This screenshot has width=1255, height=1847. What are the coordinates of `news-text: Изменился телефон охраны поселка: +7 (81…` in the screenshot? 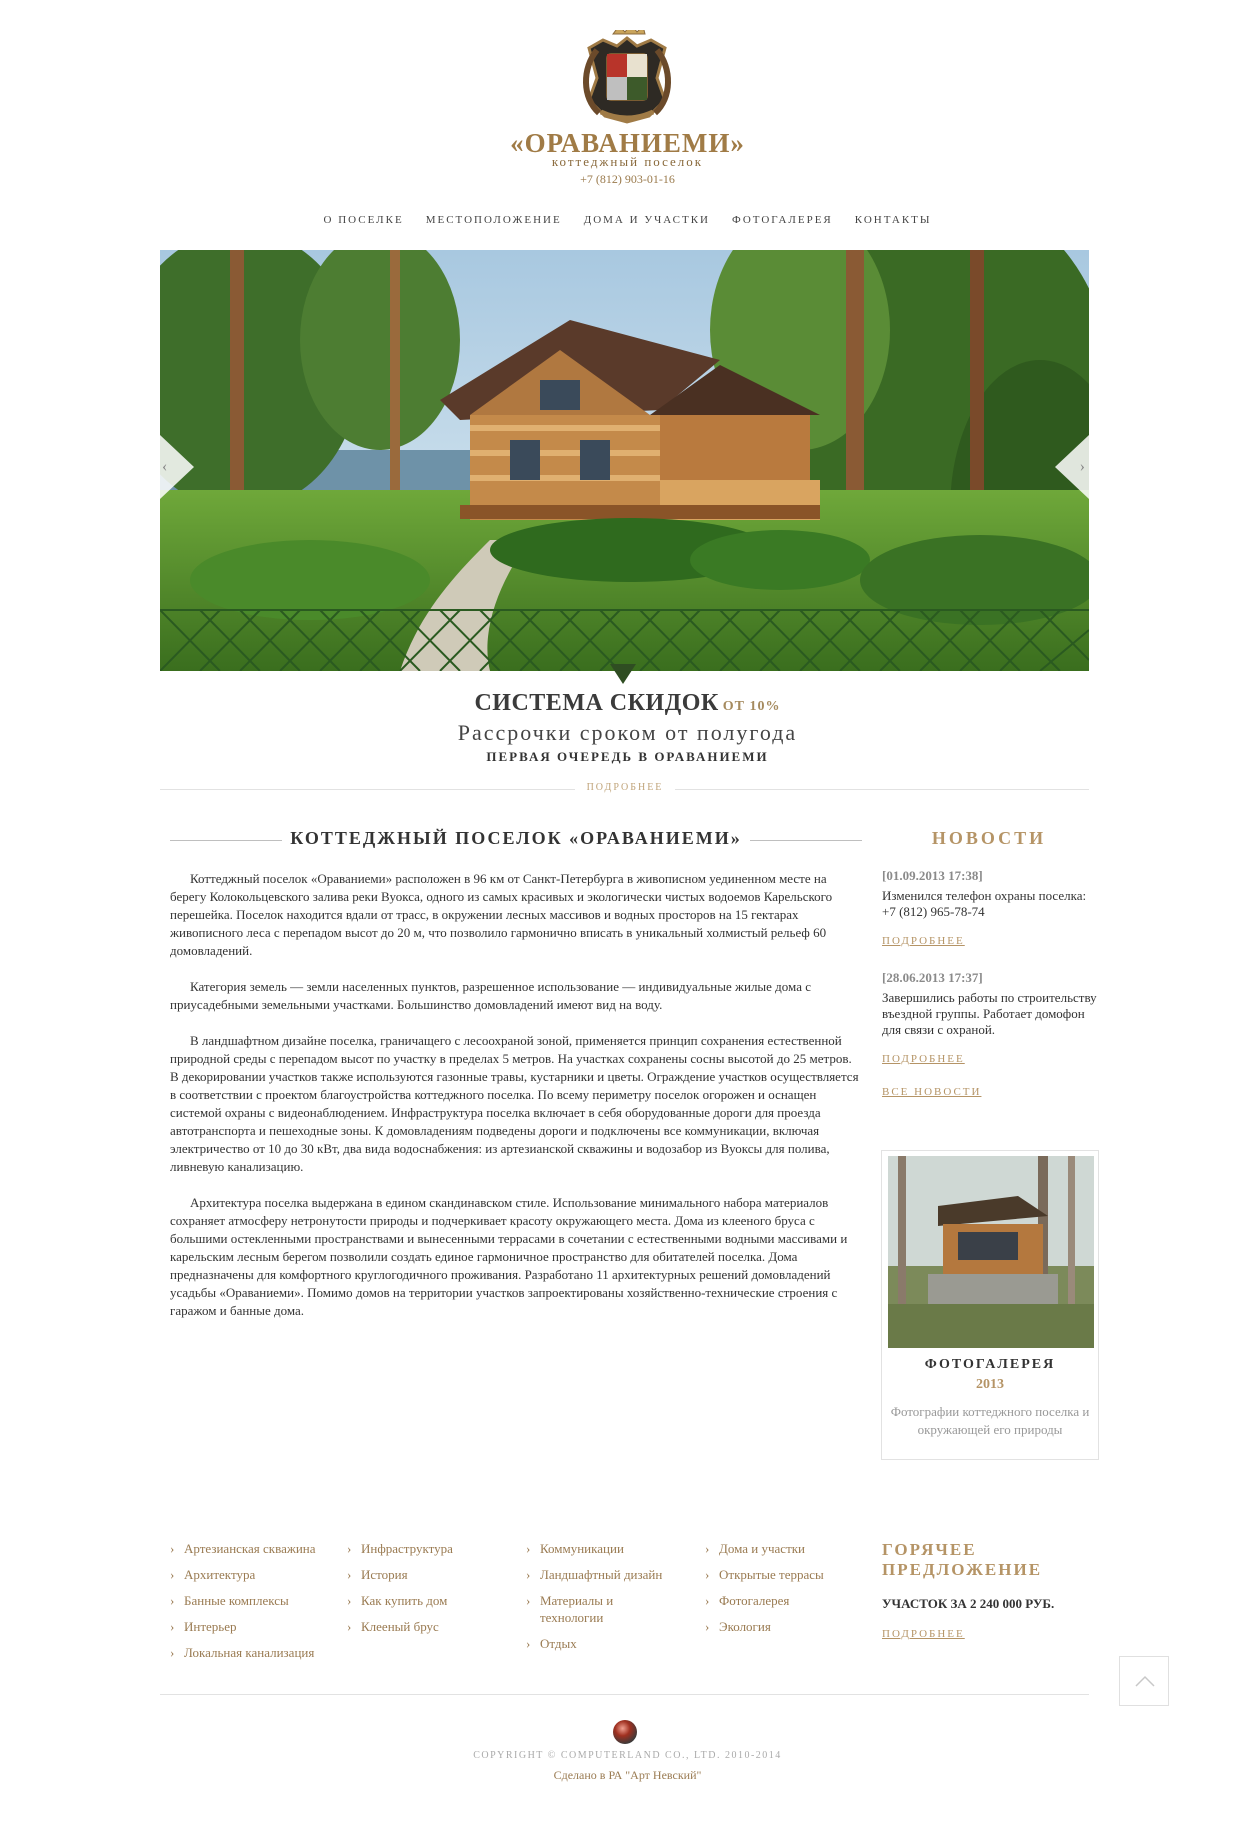 It's located at (984, 903).